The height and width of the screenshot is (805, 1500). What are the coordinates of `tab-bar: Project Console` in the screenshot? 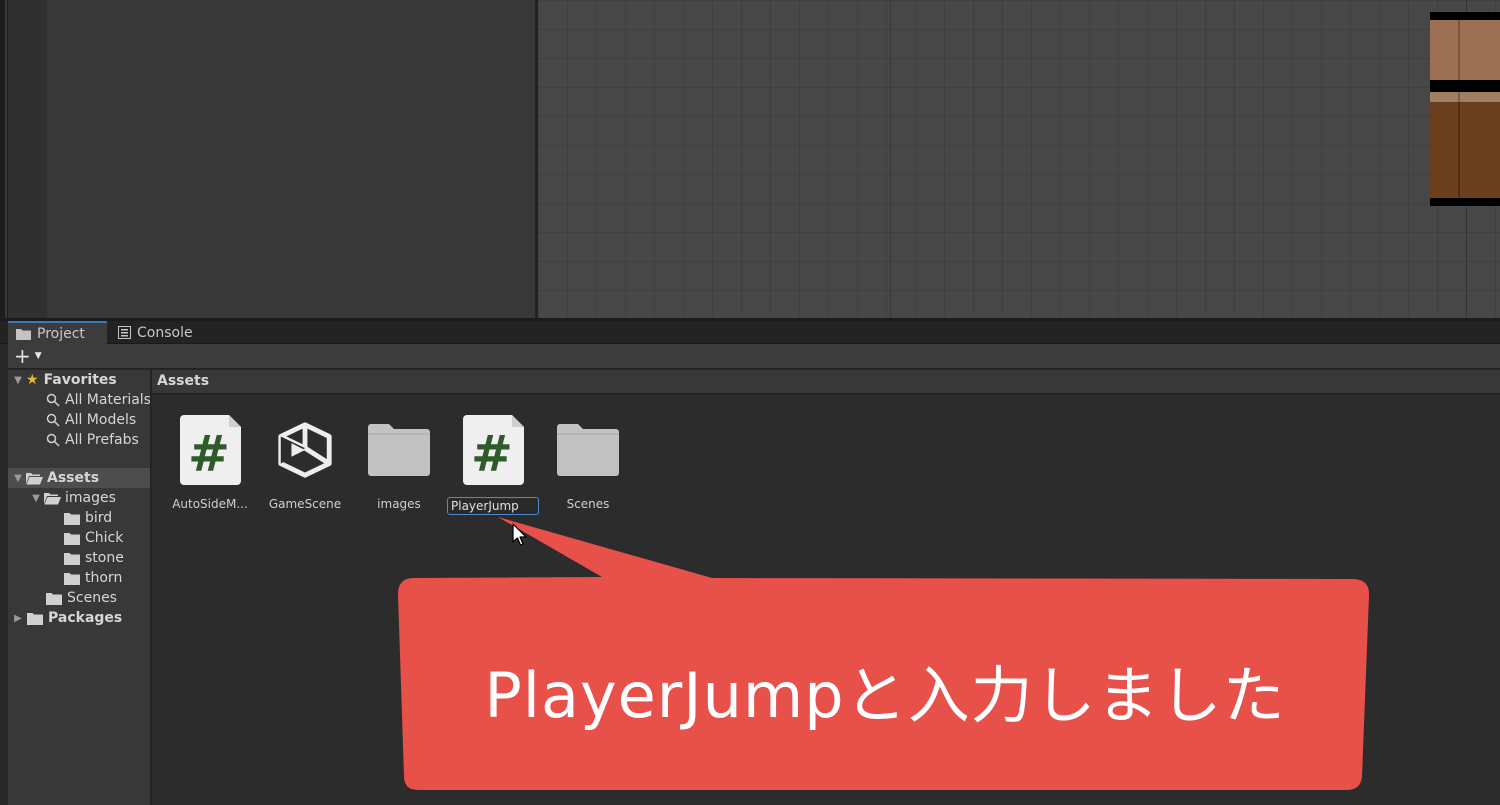 It's located at (750, 332).